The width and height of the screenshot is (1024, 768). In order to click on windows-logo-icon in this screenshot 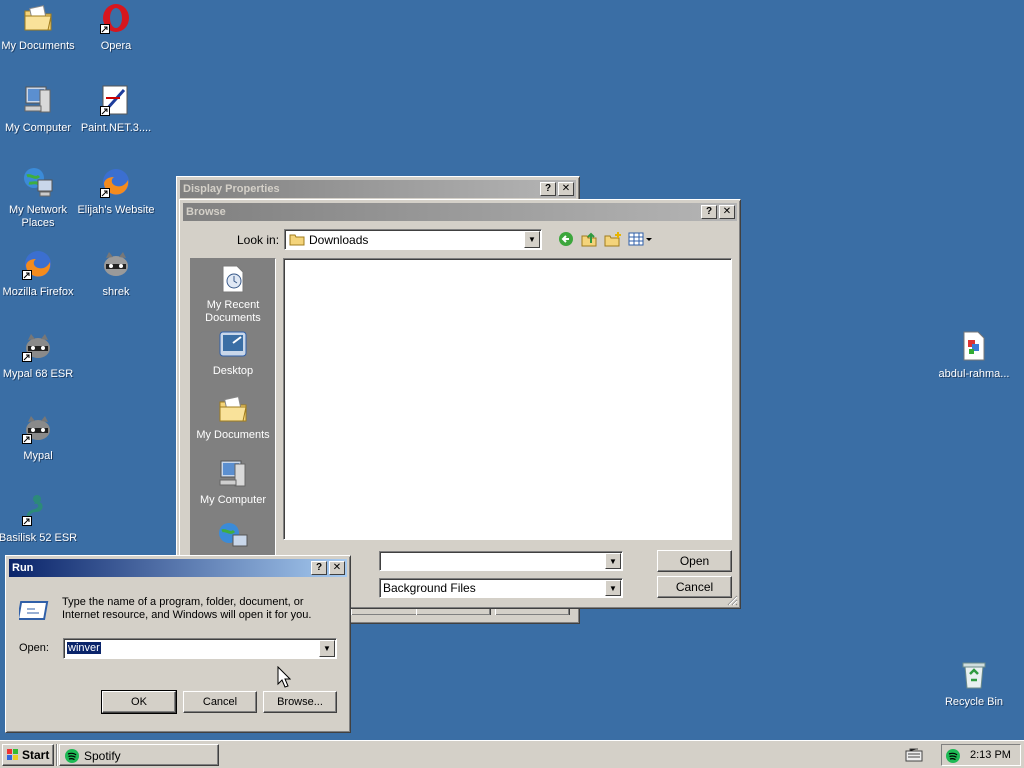, I will do `click(13, 755)`.